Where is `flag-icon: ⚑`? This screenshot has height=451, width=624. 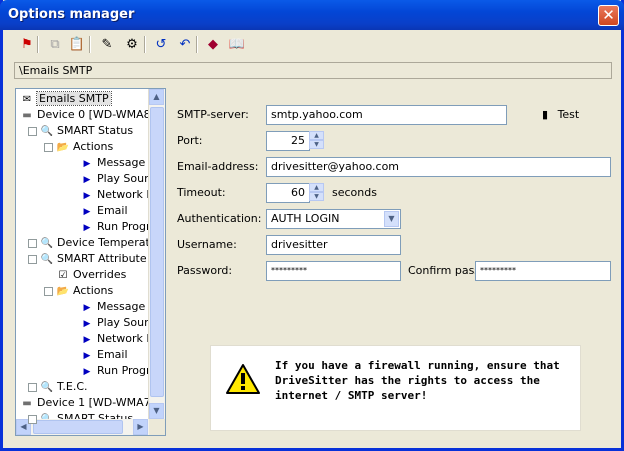 flag-icon: ⚑ is located at coordinates (27, 44).